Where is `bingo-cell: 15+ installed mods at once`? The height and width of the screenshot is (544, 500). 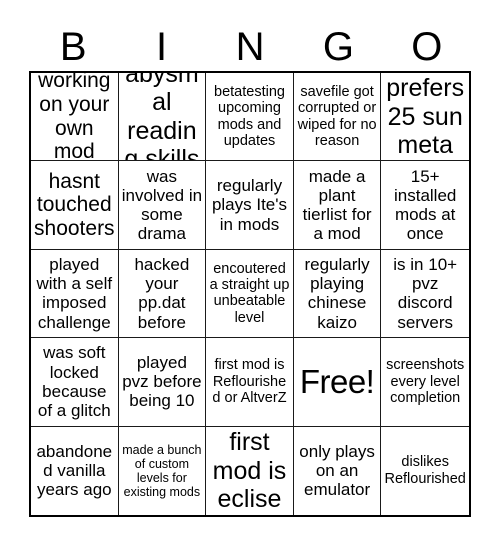
bingo-cell: 15+ installed mods at once is located at coordinates (425, 205).